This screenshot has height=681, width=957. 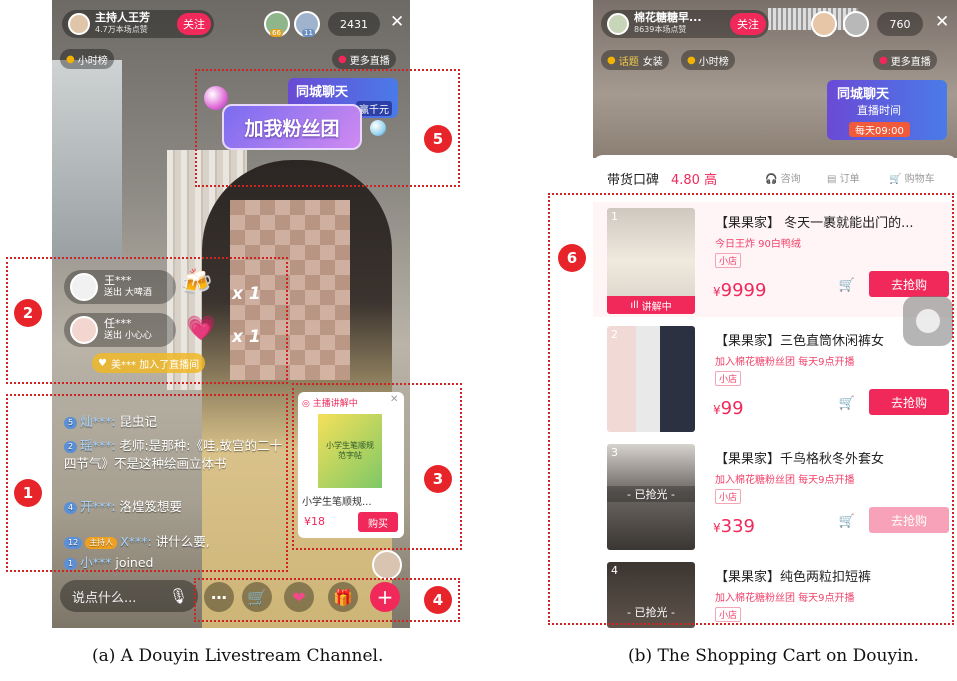 What do you see at coordinates (438, 600) in the screenshot?
I see `marker-4: 4` at bounding box center [438, 600].